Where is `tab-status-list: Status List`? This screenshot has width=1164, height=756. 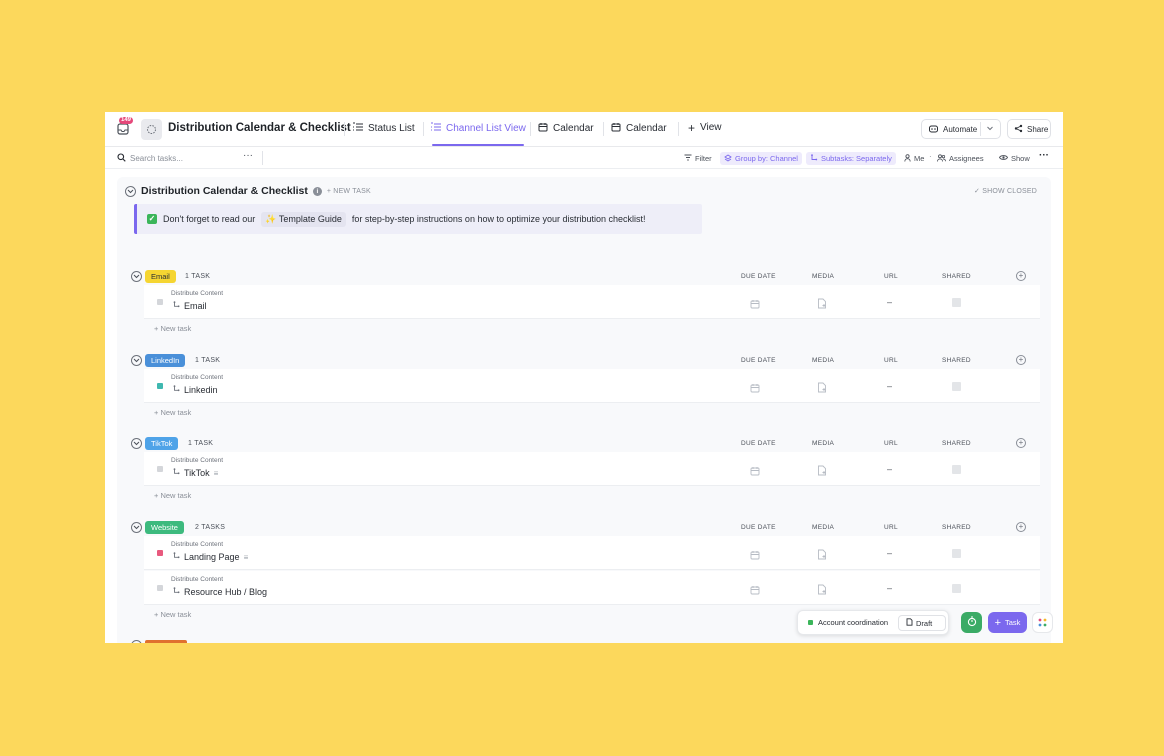 tab-status-list: Status List is located at coordinates (383, 128).